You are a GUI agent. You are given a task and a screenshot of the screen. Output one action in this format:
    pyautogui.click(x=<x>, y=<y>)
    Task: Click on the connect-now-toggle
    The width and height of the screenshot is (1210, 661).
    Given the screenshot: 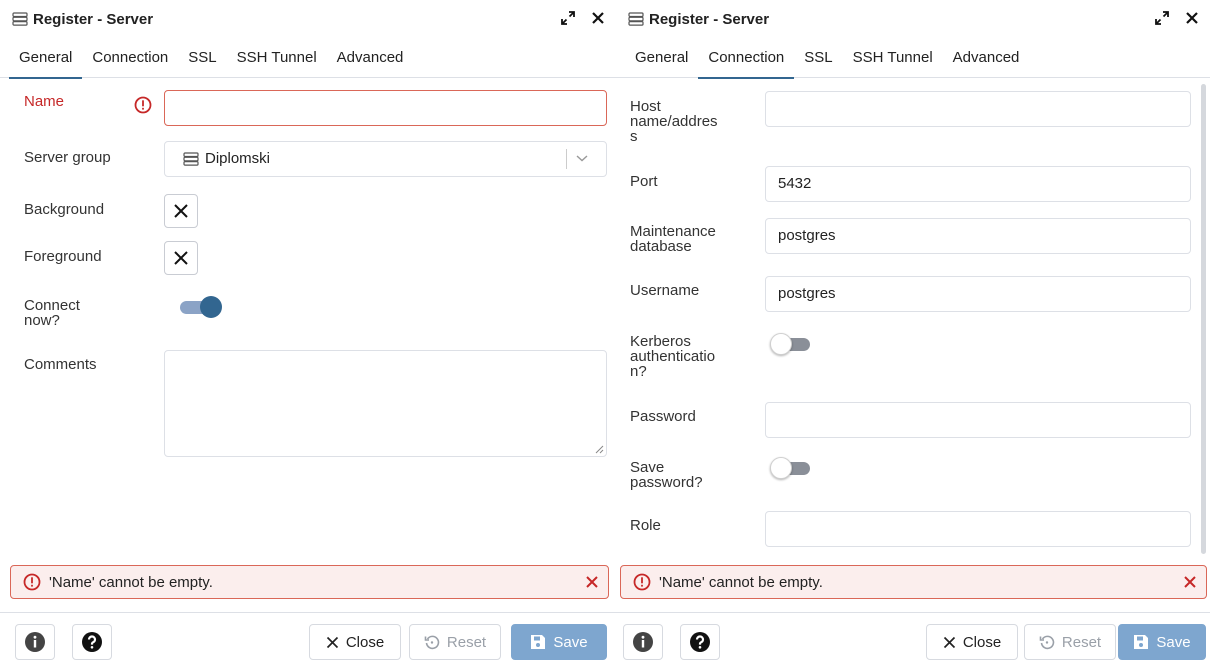 What is the action you would take?
    pyautogui.click(x=199, y=307)
    